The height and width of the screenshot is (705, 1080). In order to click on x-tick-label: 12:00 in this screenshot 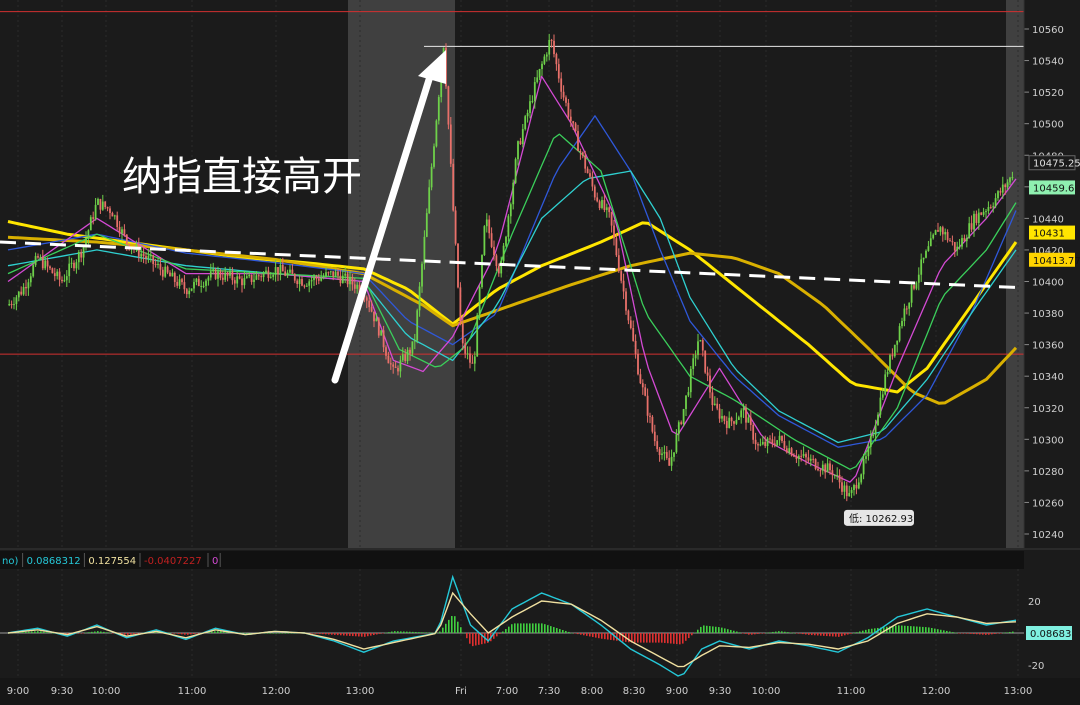, I will do `click(936, 691)`.